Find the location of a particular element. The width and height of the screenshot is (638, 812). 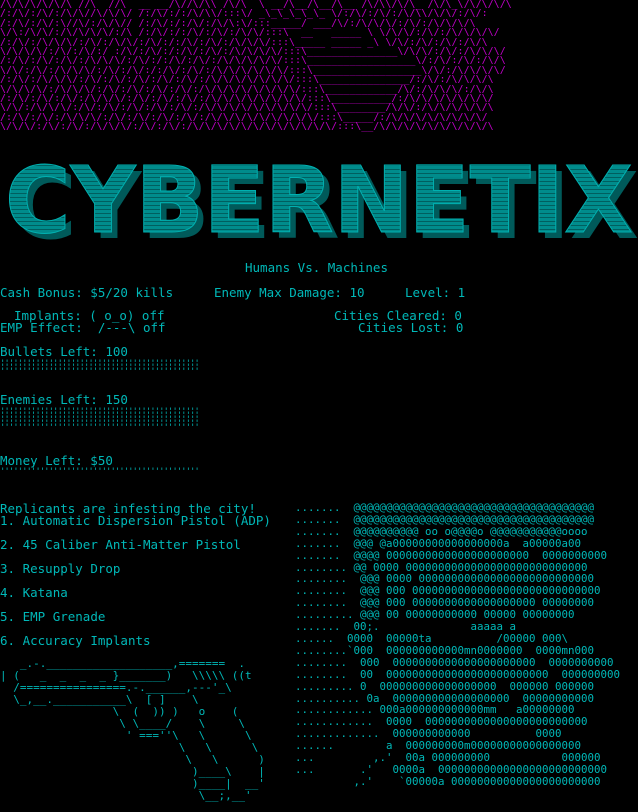

menu-item-number: 1. is located at coordinates (8, 520).